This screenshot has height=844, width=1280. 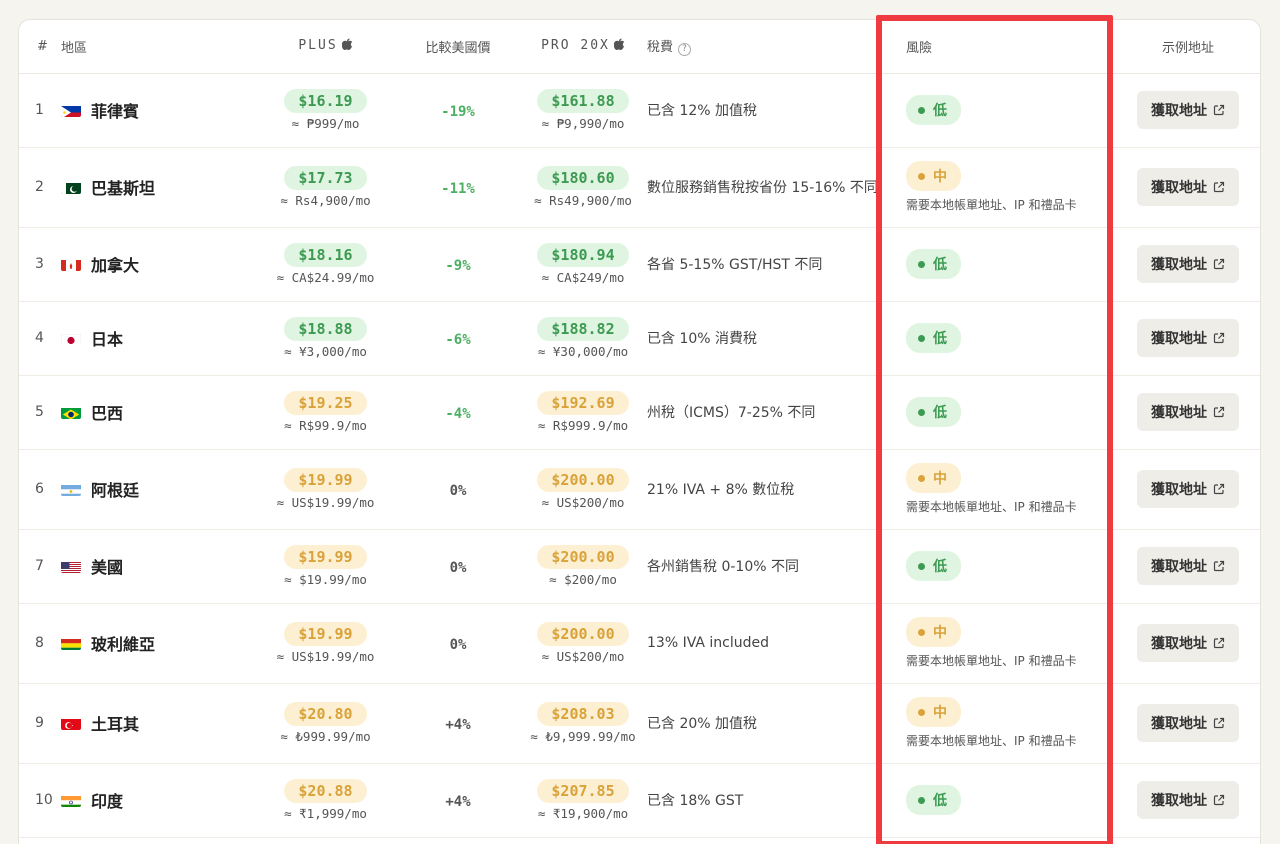 I want to click on tax-cell: 已含 18% GST, so click(x=769, y=800).